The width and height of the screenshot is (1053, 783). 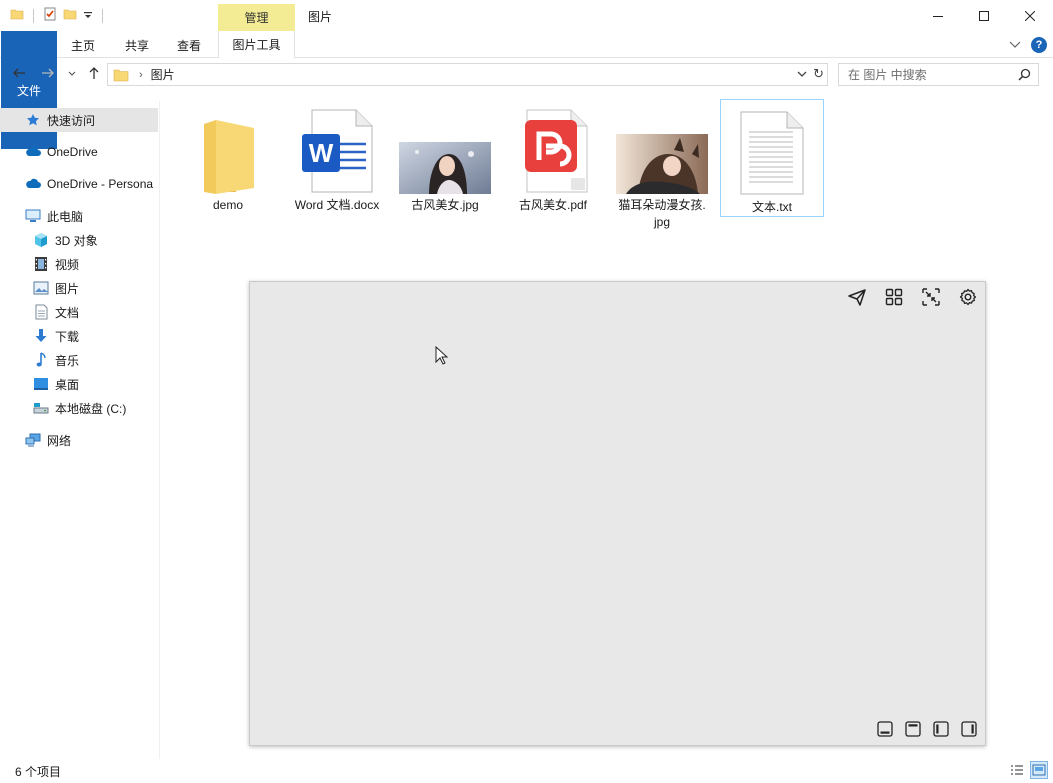 What do you see at coordinates (88, 16) in the screenshot?
I see `customize-dropdown-icon` at bounding box center [88, 16].